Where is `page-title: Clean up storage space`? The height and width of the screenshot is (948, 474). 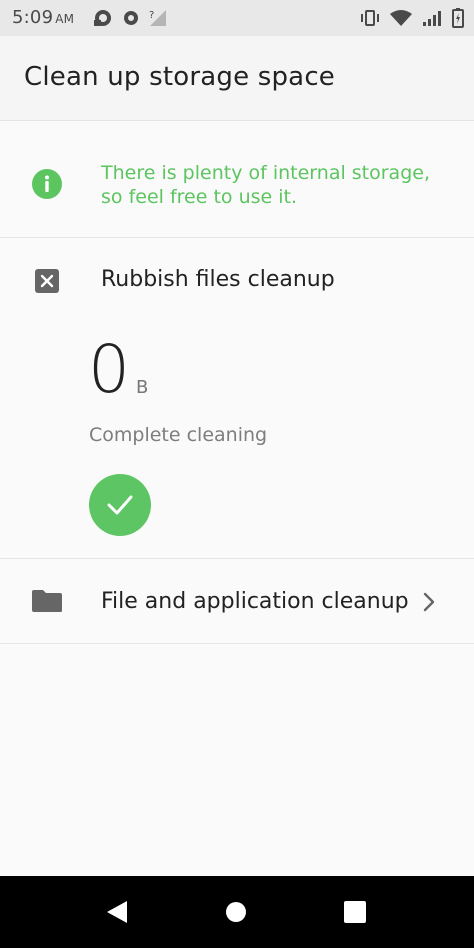 page-title: Clean up storage space is located at coordinates (180, 77).